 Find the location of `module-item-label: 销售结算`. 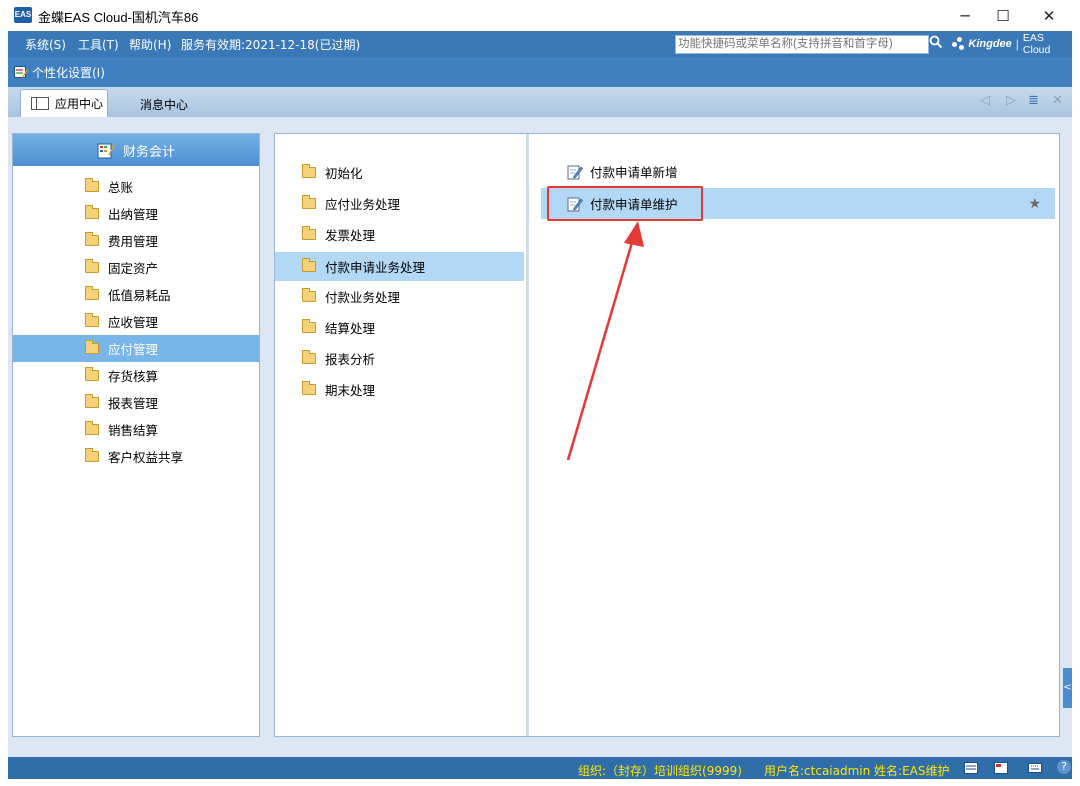

module-item-label: 销售结算 is located at coordinates (133, 430).